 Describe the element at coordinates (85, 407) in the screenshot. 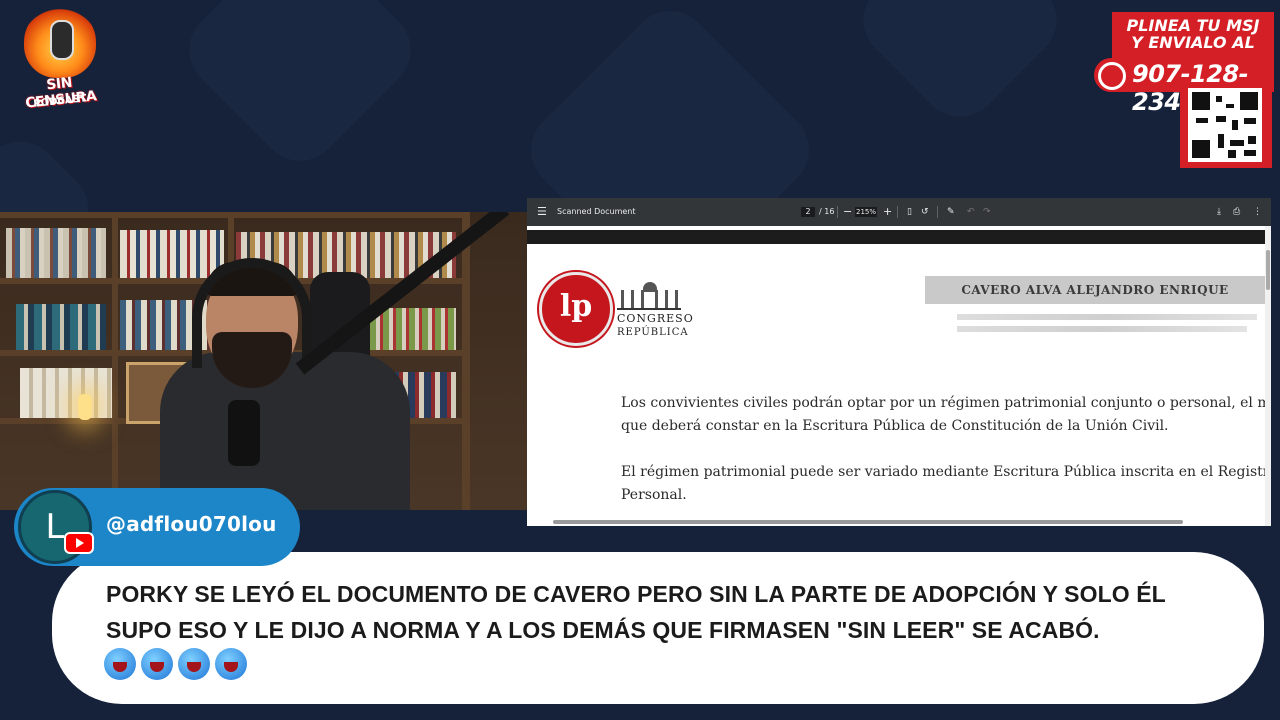

I see `lamp` at that location.